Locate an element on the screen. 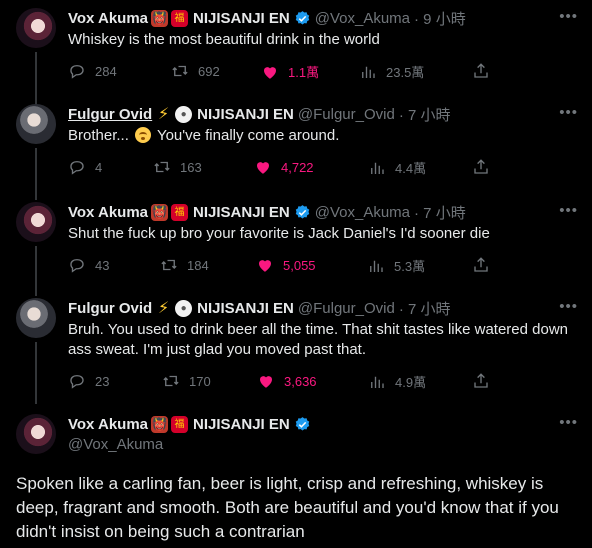 This screenshot has width=592, height=548. sheep-icon: ● is located at coordinates (184, 308).